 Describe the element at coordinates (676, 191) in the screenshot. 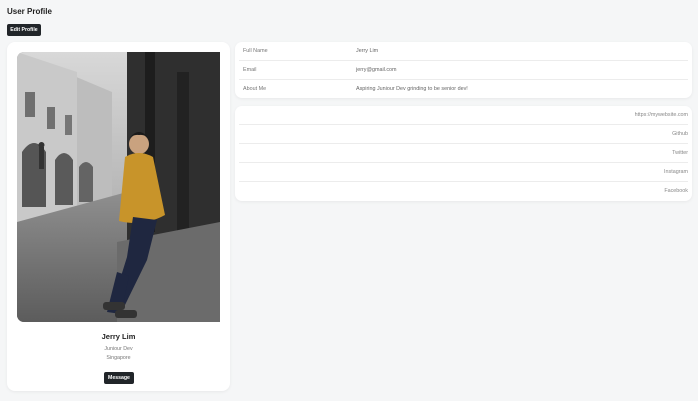

I see `facebook-link: Facebook` at that location.